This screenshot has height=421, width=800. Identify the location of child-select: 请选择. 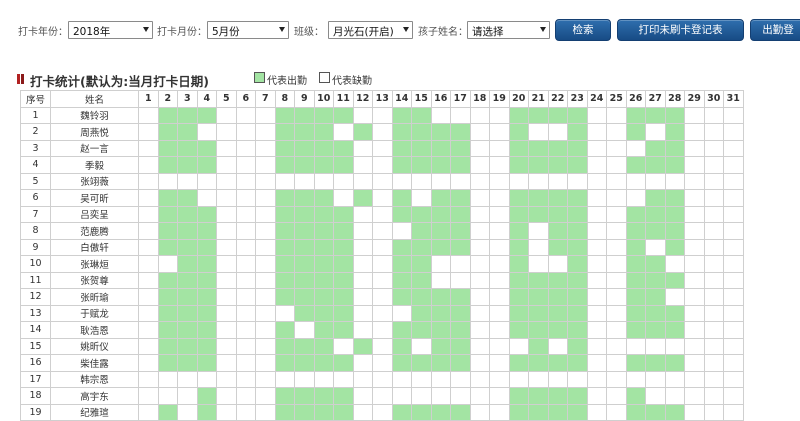
(508, 30).